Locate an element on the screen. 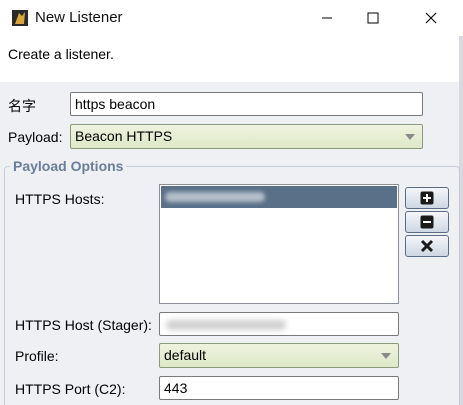 The height and width of the screenshot is (405, 463). name-input: https beacon is located at coordinates (246, 104).